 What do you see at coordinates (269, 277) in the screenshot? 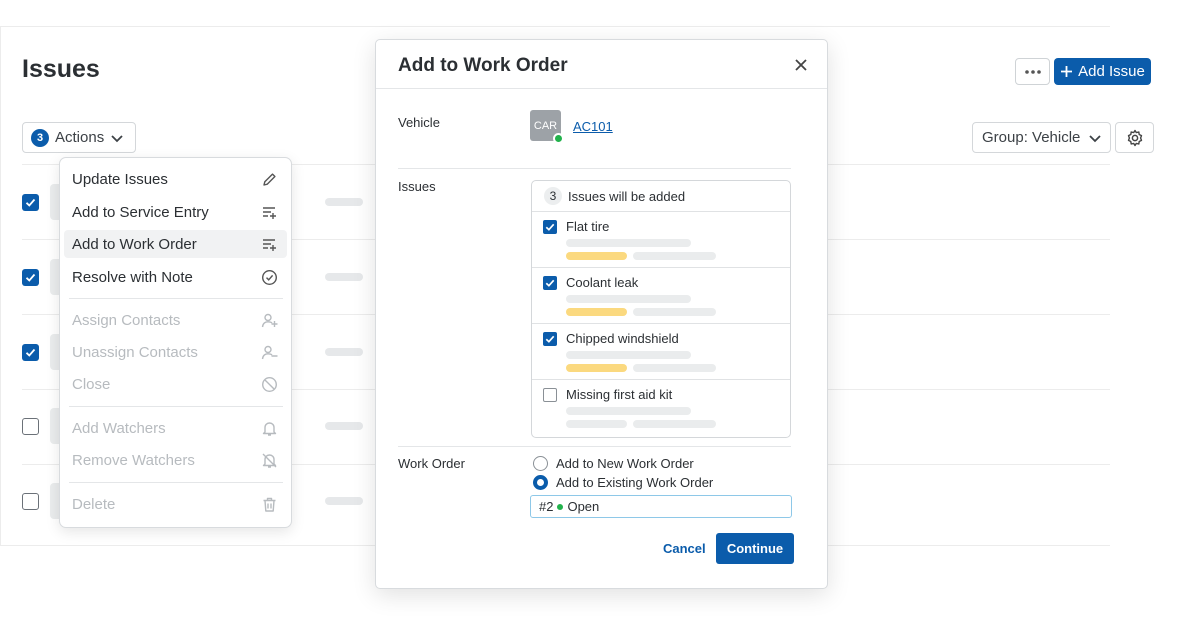
I see `check-circle-icon` at bounding box center [269, 277].